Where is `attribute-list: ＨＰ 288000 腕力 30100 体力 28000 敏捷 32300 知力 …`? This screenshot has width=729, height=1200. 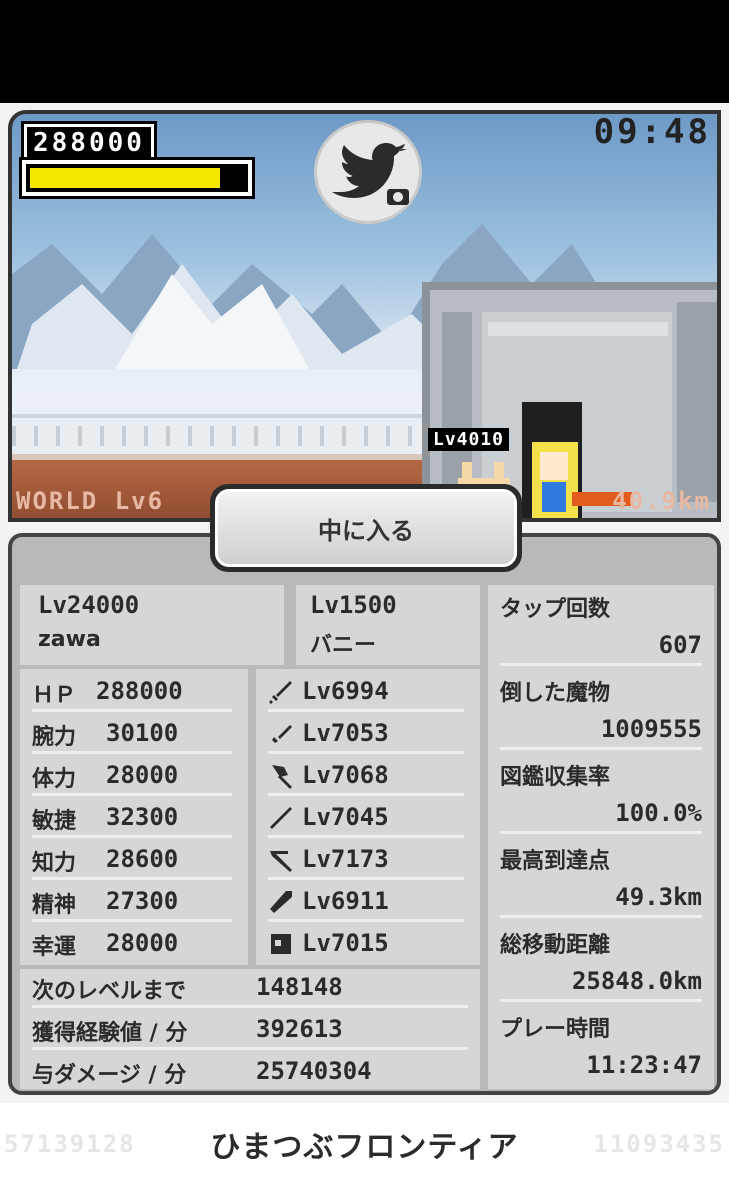
attribute-list: ＨＰ 288000 腕力 30100 体力 28000 敏捷 32300 知力 … is located at coordinates (134, 817).